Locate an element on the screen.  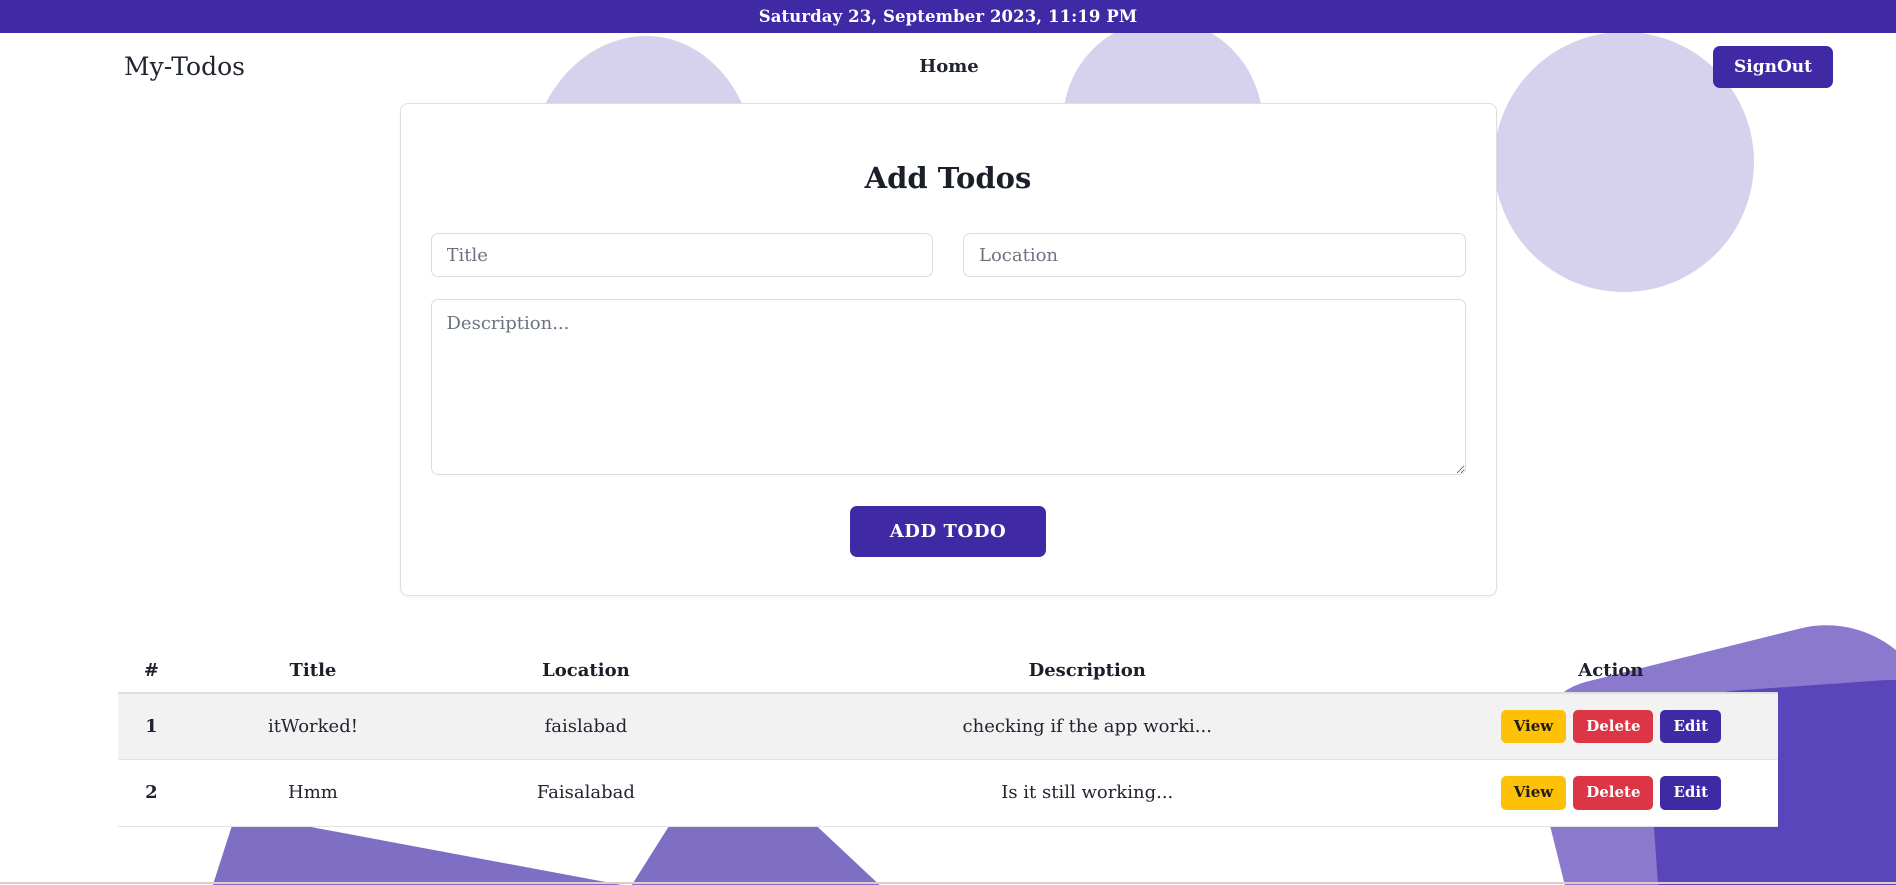
table-header-index: # is located at coordinates (151, 671).